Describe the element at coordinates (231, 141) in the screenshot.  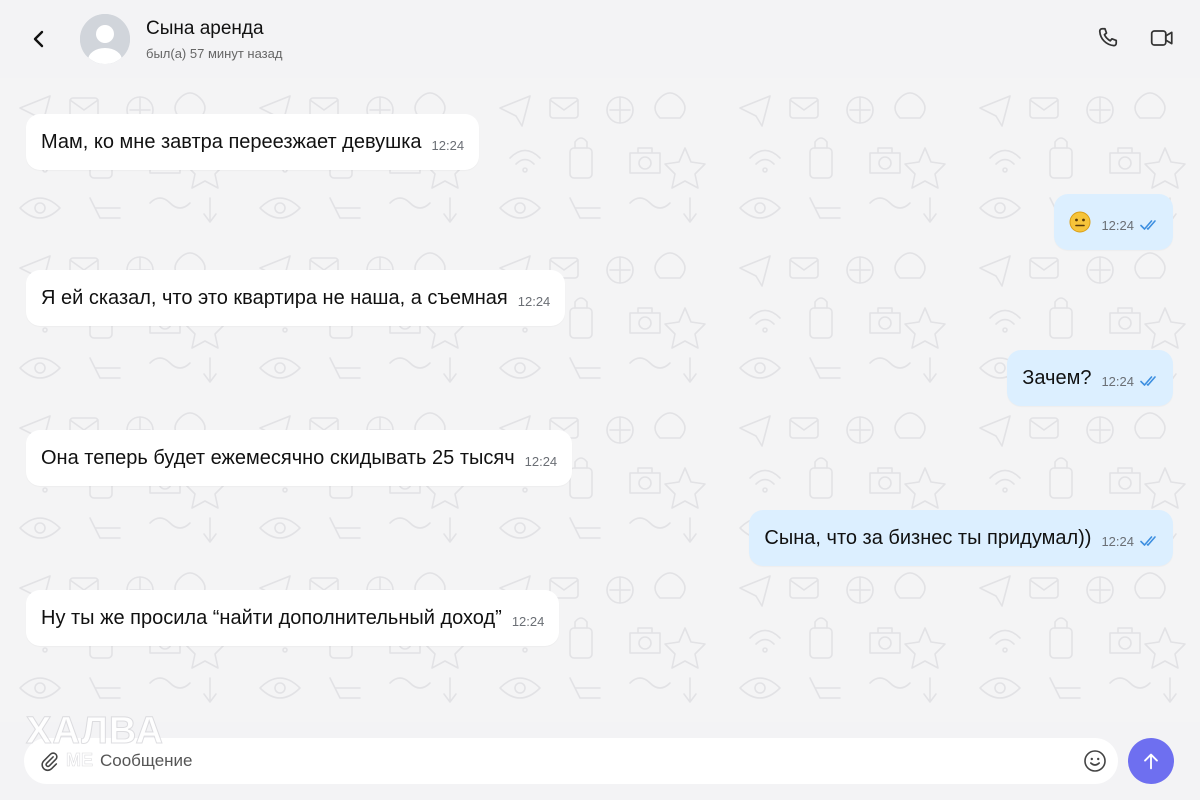
I see `message-text: Мам, ко мне завтра переезжает девушка` at that location.